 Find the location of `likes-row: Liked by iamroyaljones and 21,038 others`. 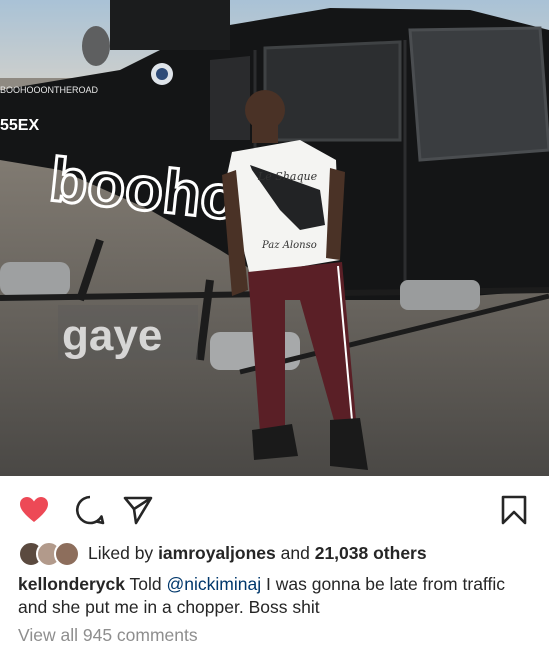

likes-row: Liked by iamroyaljones and 21,038 others is located at coordinates (222, 553).